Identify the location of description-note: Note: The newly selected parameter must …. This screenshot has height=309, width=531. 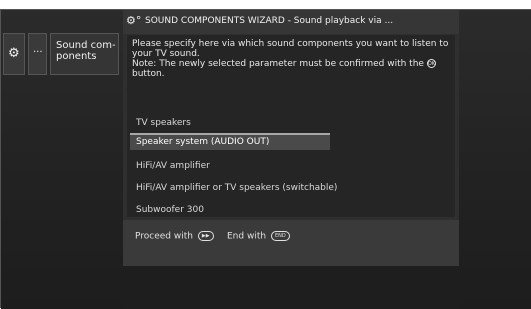
(291, 69).